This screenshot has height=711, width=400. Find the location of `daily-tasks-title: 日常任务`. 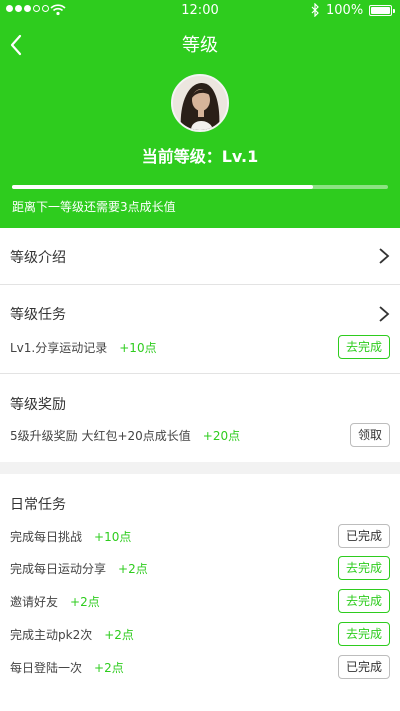

daily-tasks-title: 日常任务 is located at coordinates (38, 505).